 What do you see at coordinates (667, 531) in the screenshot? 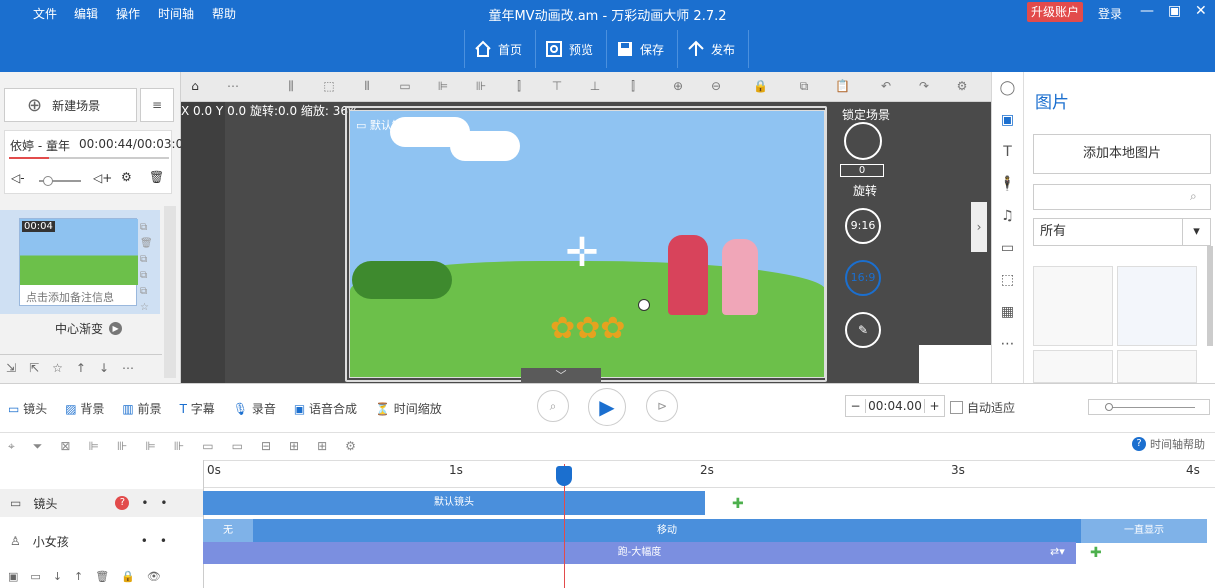
I see `move-bar: 移动` at bounding box center [667, 531].